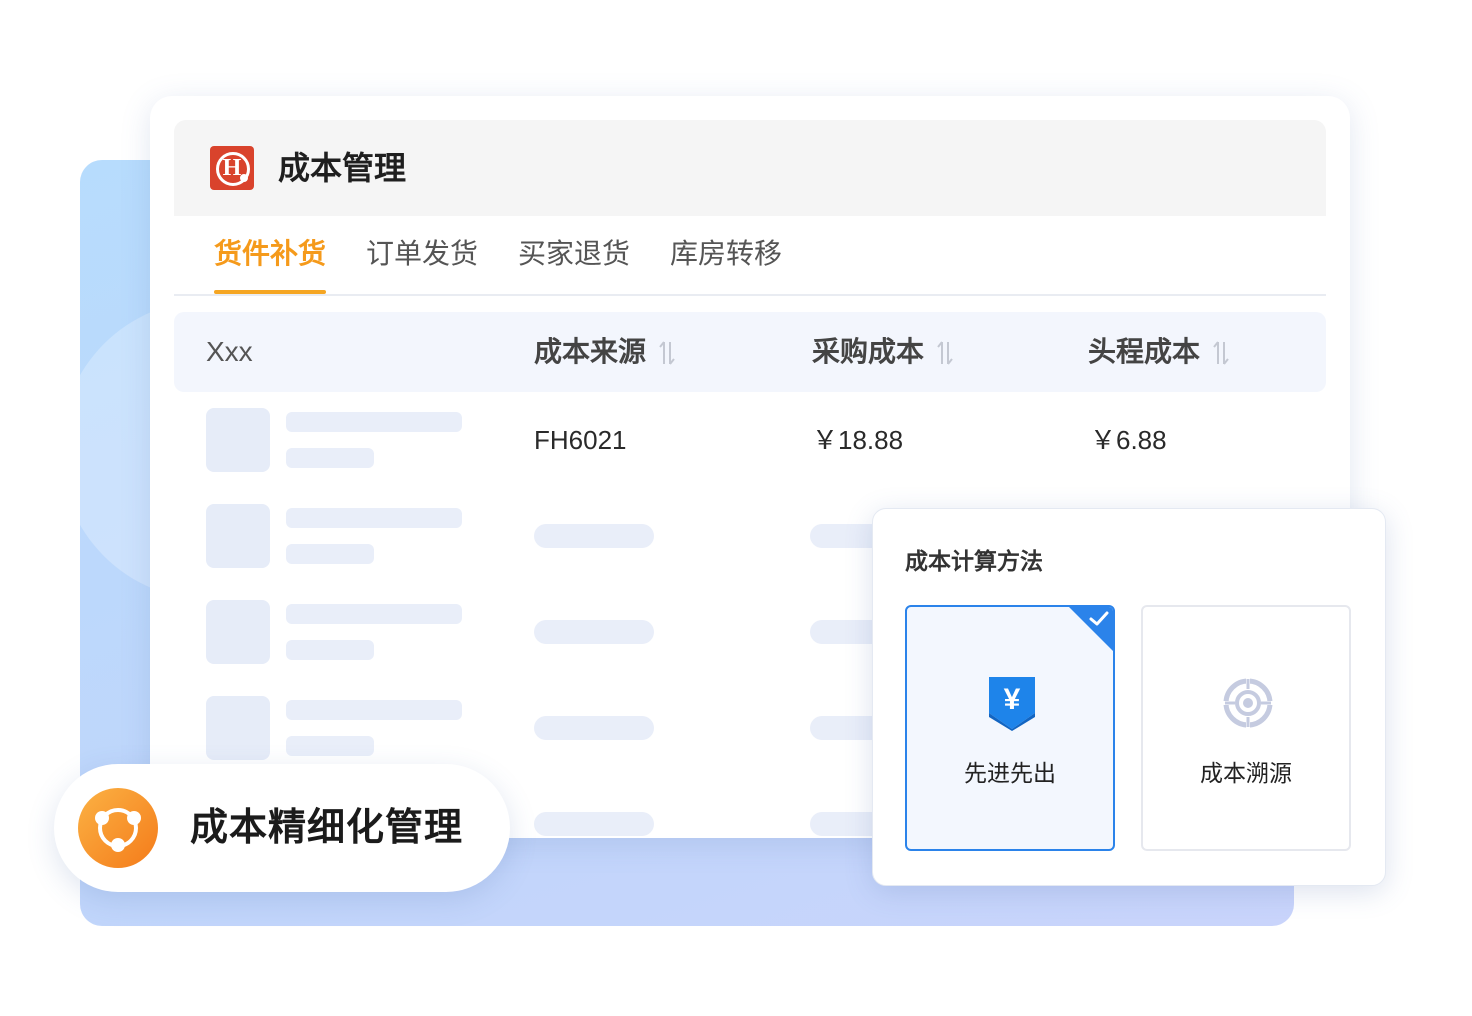 The width and height of the screenshot is (1472, 1016). Describe the element at coordinates (750, 168) in the screenshot. I see `window-header: H 成本管理` at that location.